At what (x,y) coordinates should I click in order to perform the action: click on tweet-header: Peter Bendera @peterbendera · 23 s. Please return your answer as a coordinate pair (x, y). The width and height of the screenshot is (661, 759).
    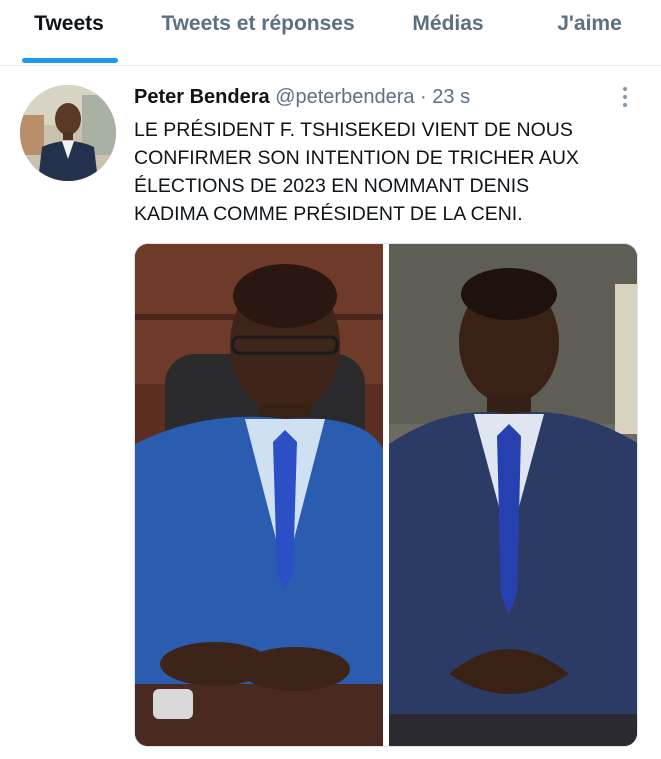
    Looking at the image, I should click on (302, 97).